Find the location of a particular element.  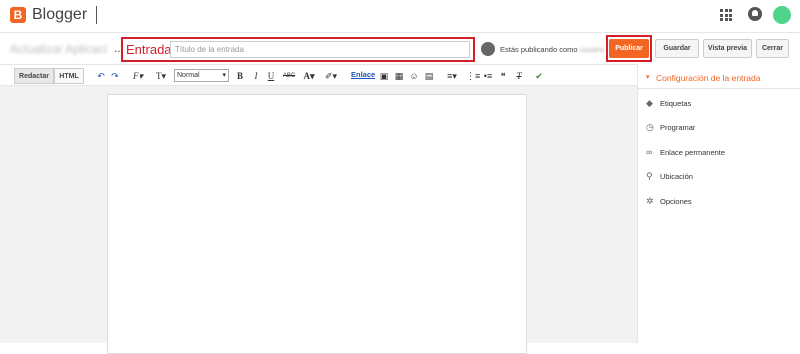

annotation-box: Entrada is located at coordinates (298, 49).